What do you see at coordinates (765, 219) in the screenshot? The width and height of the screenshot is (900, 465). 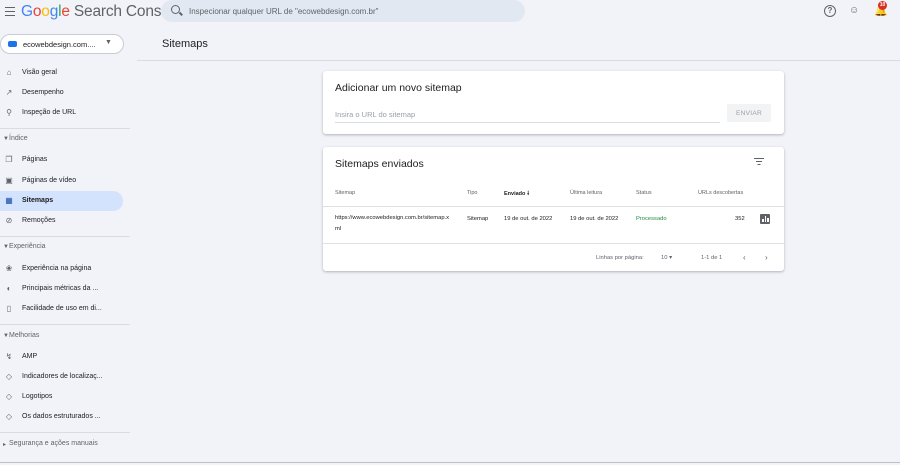 I see `bar-chart-icon` at bounding box center [765, 219].